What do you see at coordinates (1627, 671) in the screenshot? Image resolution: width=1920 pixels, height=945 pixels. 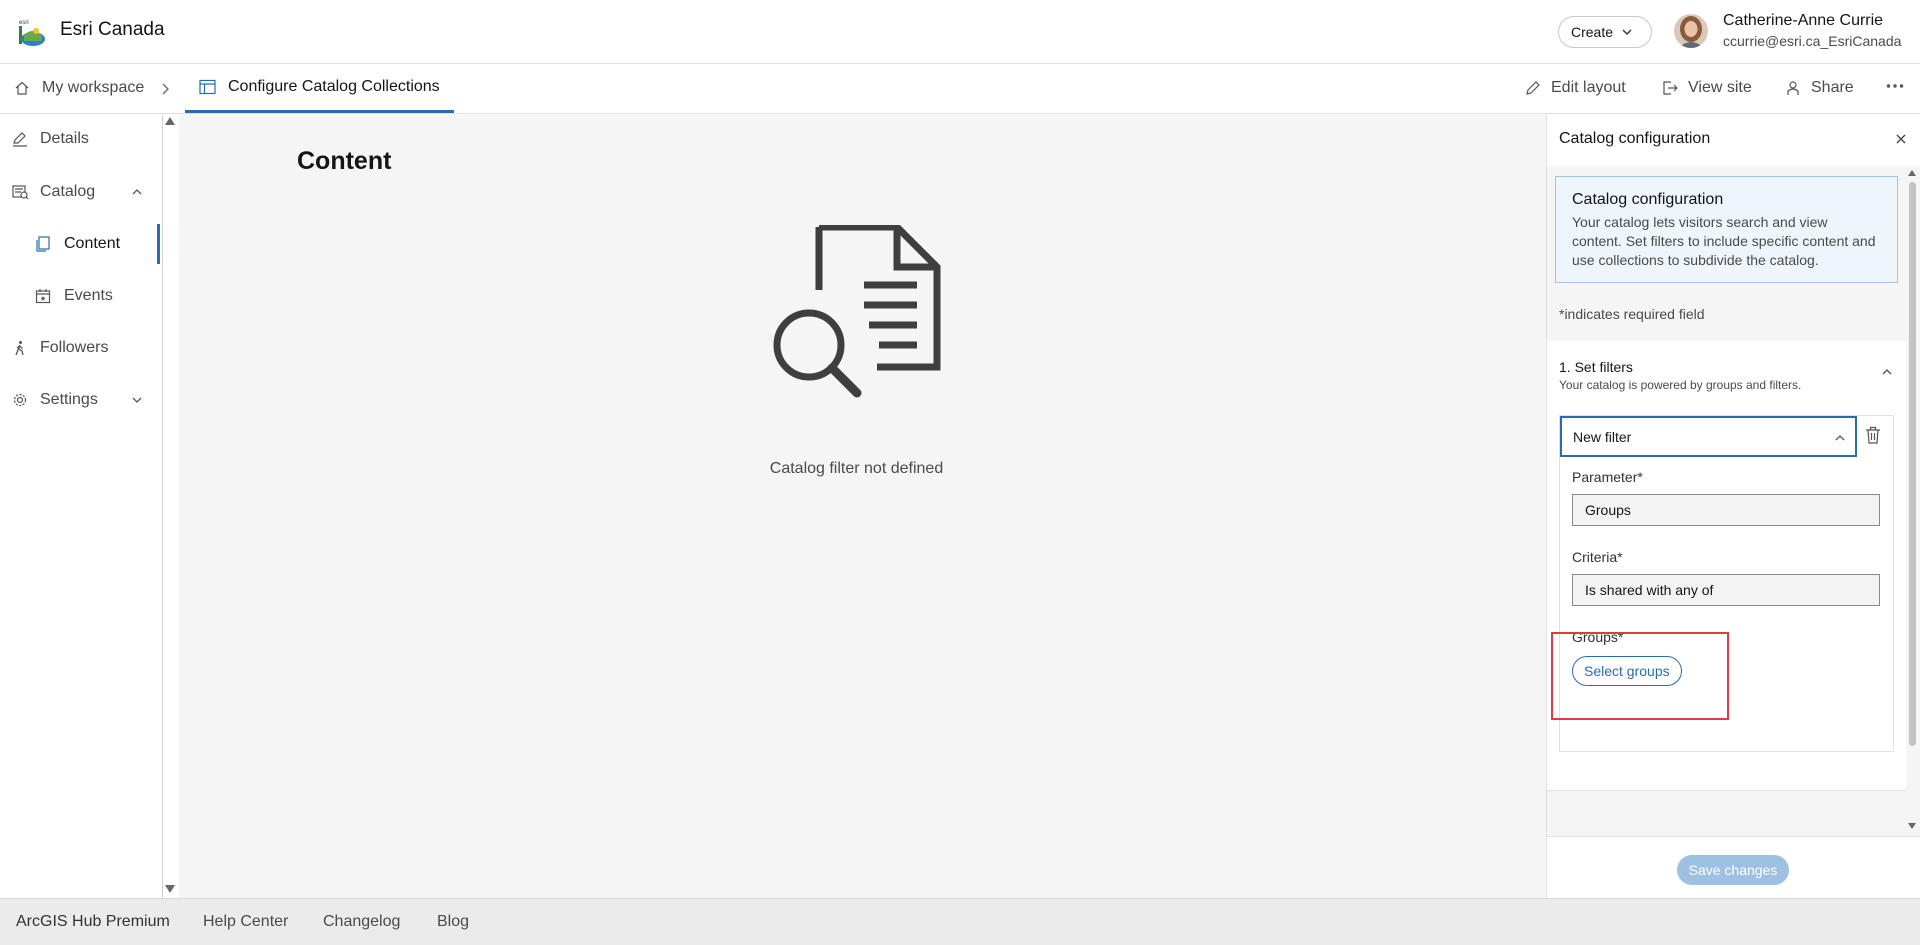 I see `select-groups-button: Select groups` at bounding box center [1627, 671].